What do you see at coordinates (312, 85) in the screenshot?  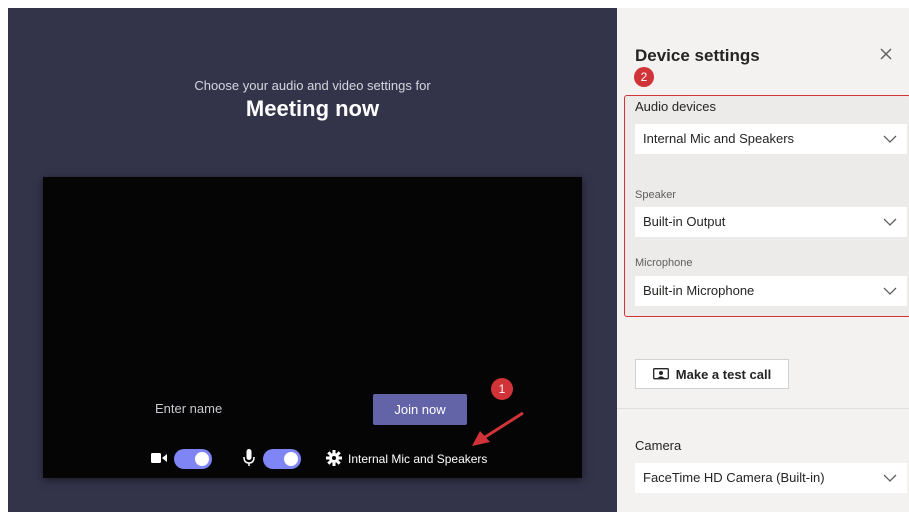 I see `prejoin-subtitle: Choose your audio and video settings for` at bounding box center [312, 85].